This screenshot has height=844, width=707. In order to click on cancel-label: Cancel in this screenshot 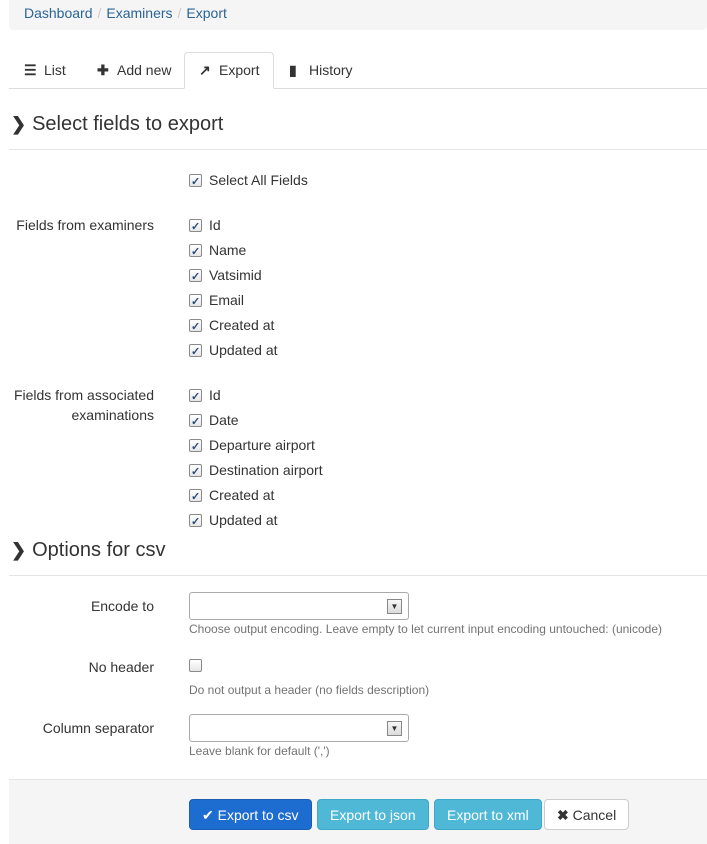, I will do `click(594, 815)`.